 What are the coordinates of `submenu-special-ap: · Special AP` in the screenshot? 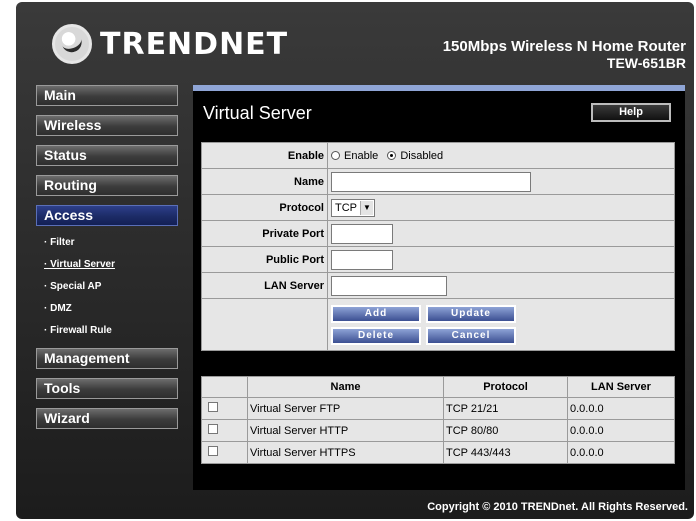 It's located at (111, 287).